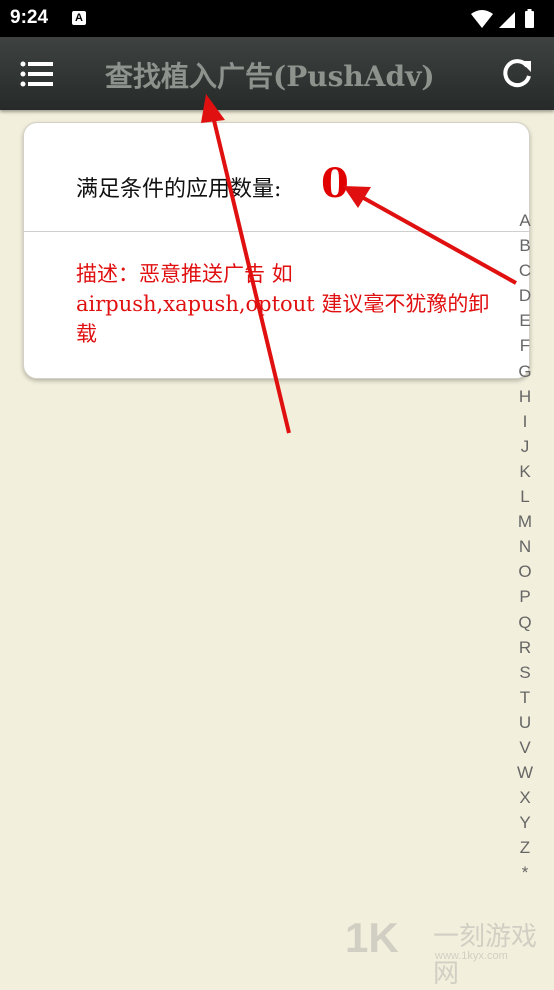  Describe the element at coordinates (525, 421) in the screenshot. I see `index-letter: I` at that location.